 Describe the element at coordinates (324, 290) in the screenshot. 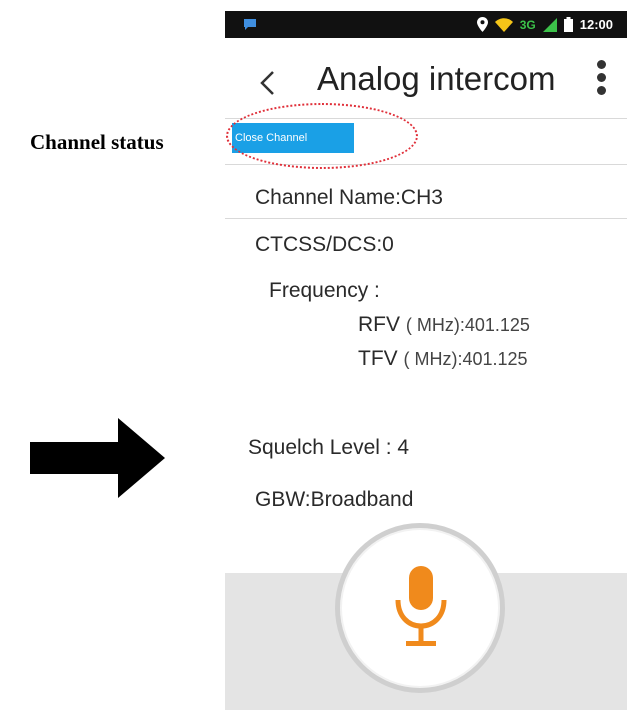

I see `frequency-label: Frequency :` at that location.